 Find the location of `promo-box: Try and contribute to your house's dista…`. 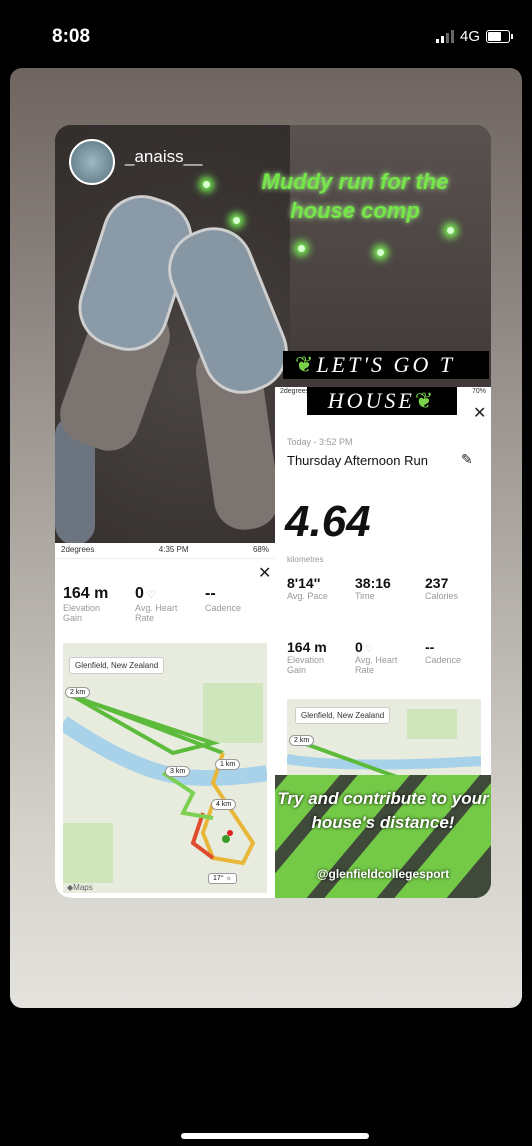

promo-box: Try and contribute to your house's dista… is located at coordinates (383, 836).